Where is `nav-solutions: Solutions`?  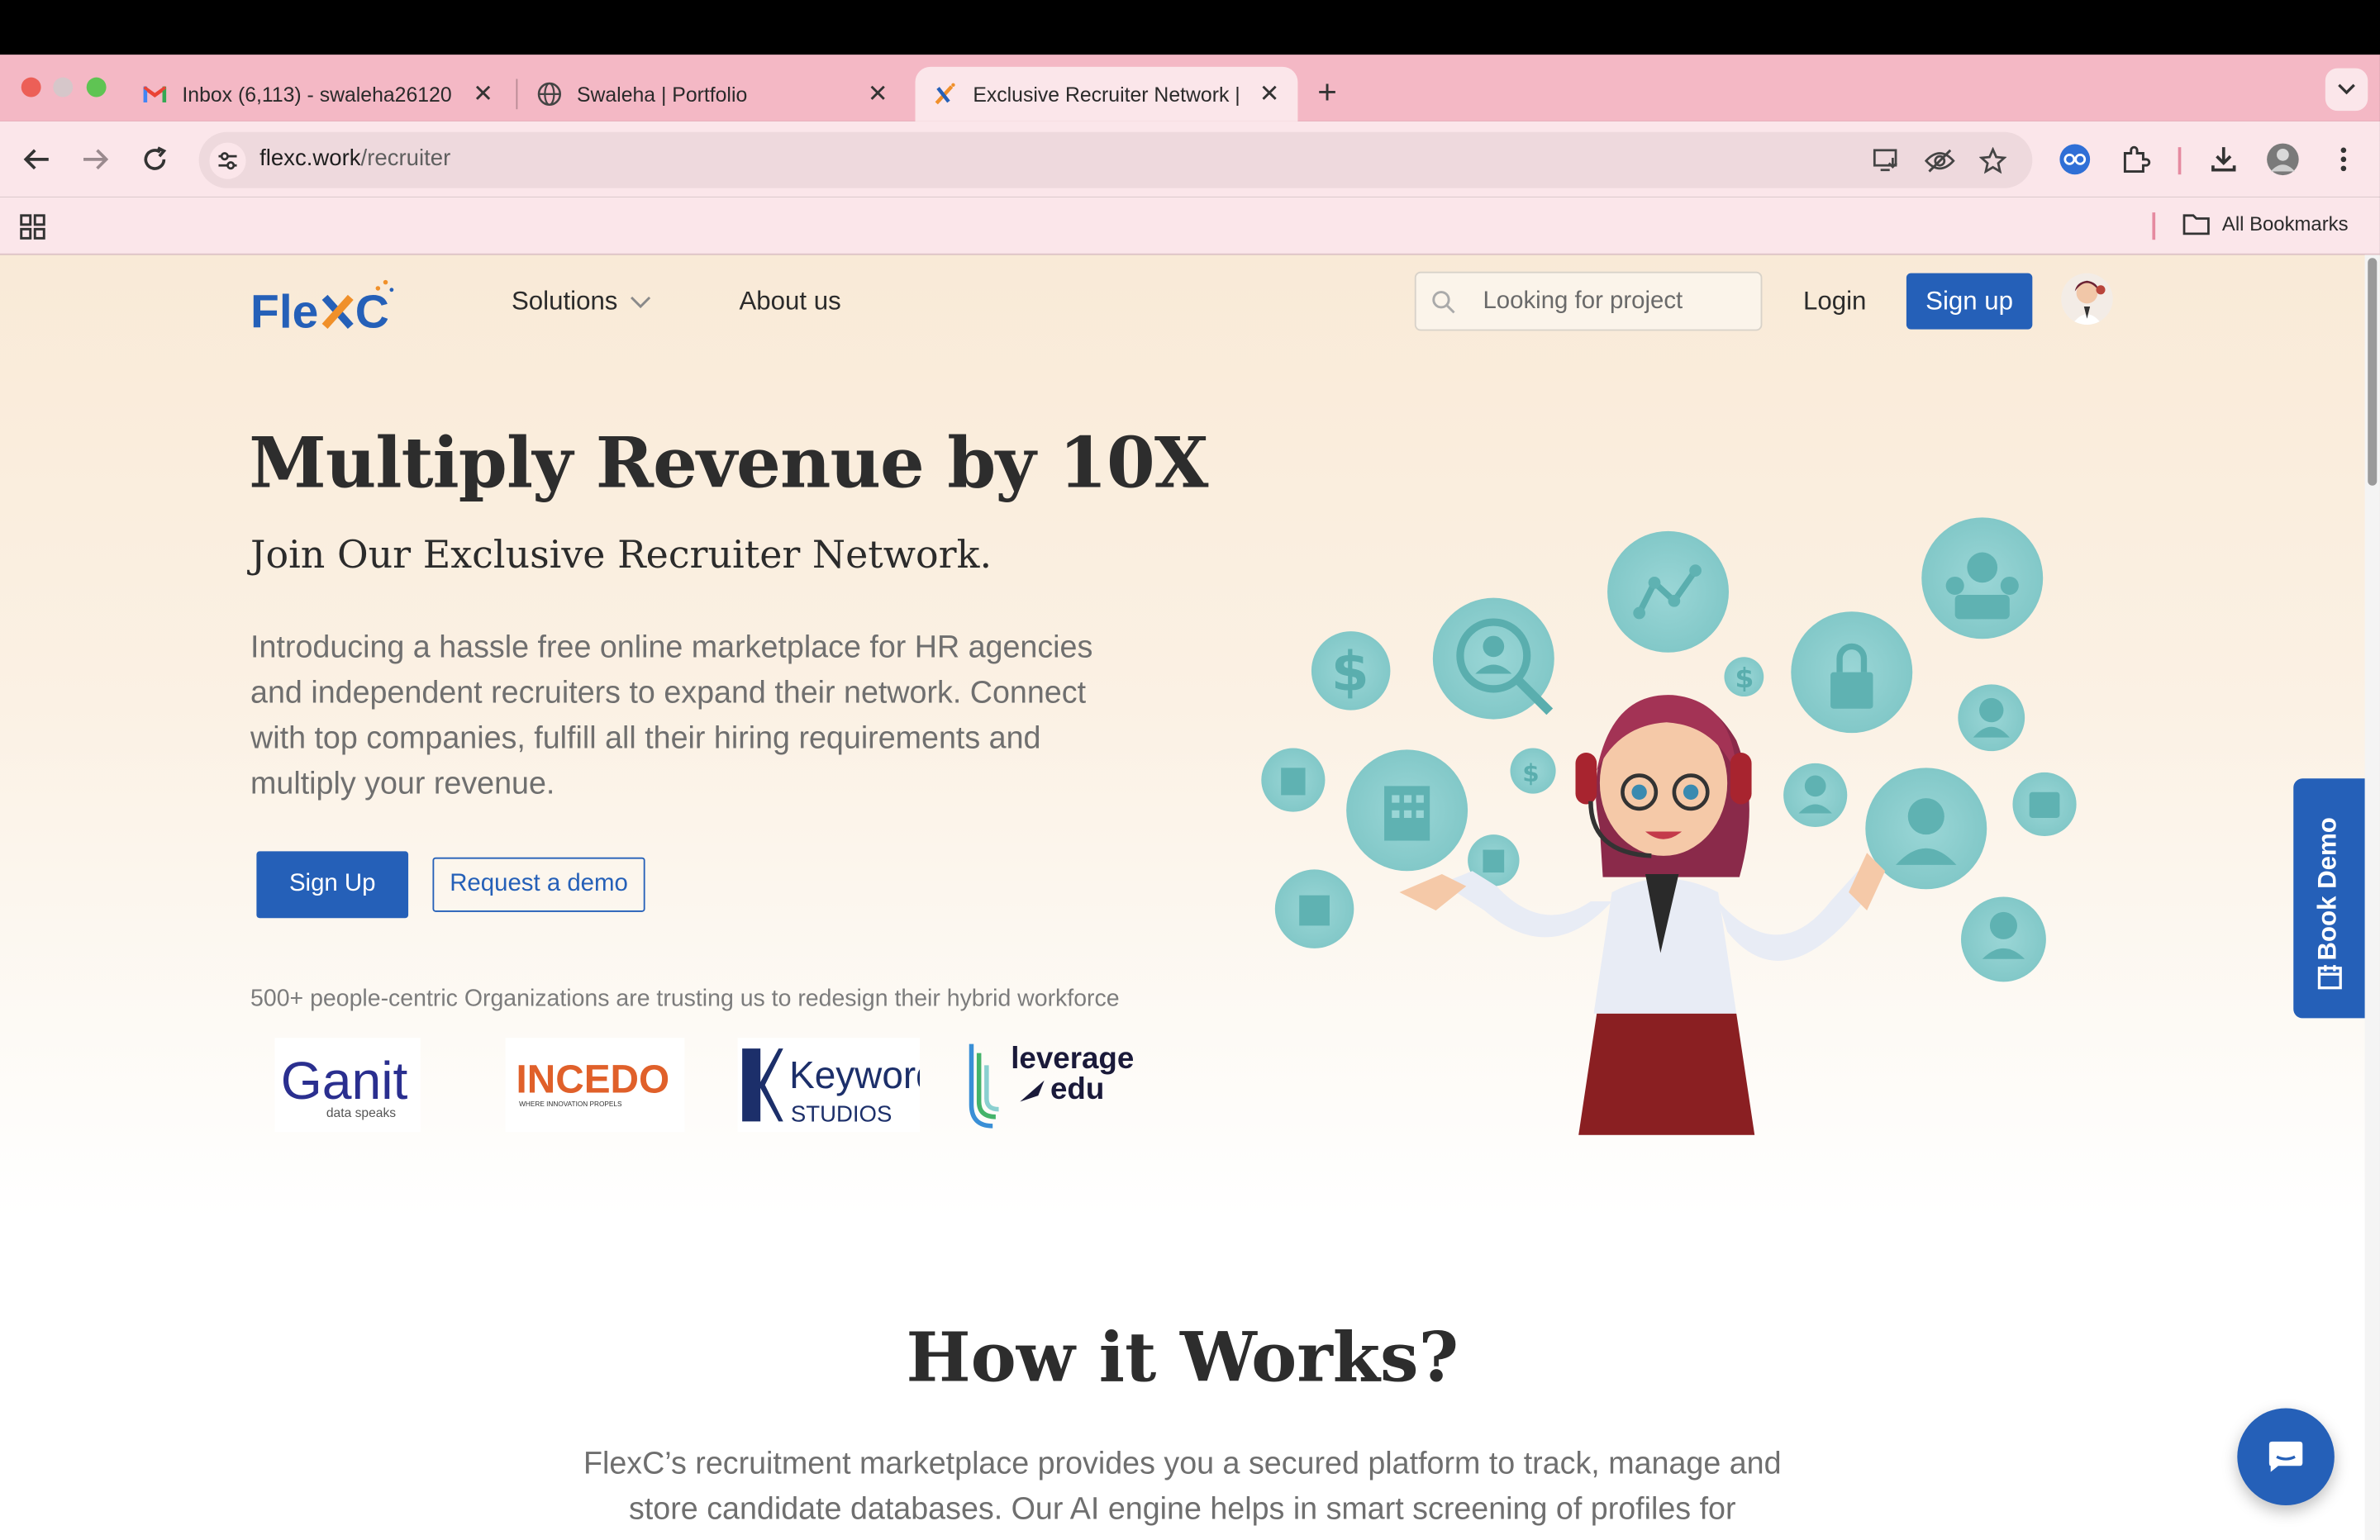 nav-solutions: Solutions is located at coordinates (581, 302).